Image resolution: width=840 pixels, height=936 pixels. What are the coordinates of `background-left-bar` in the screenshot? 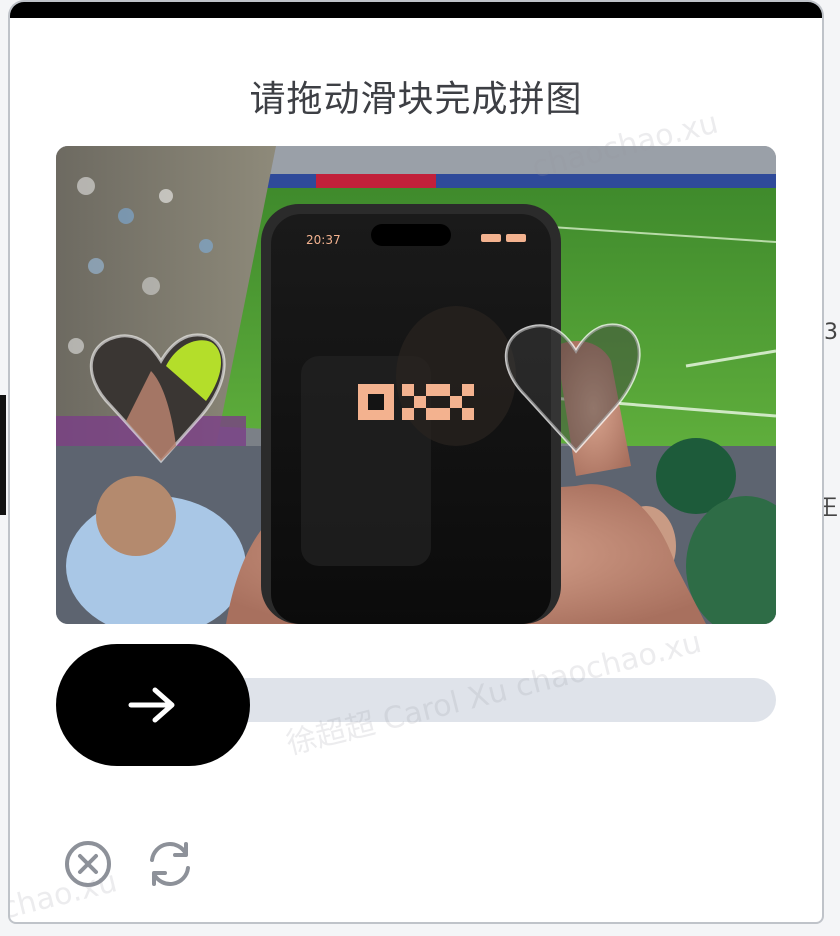 It's located at (3, 455).